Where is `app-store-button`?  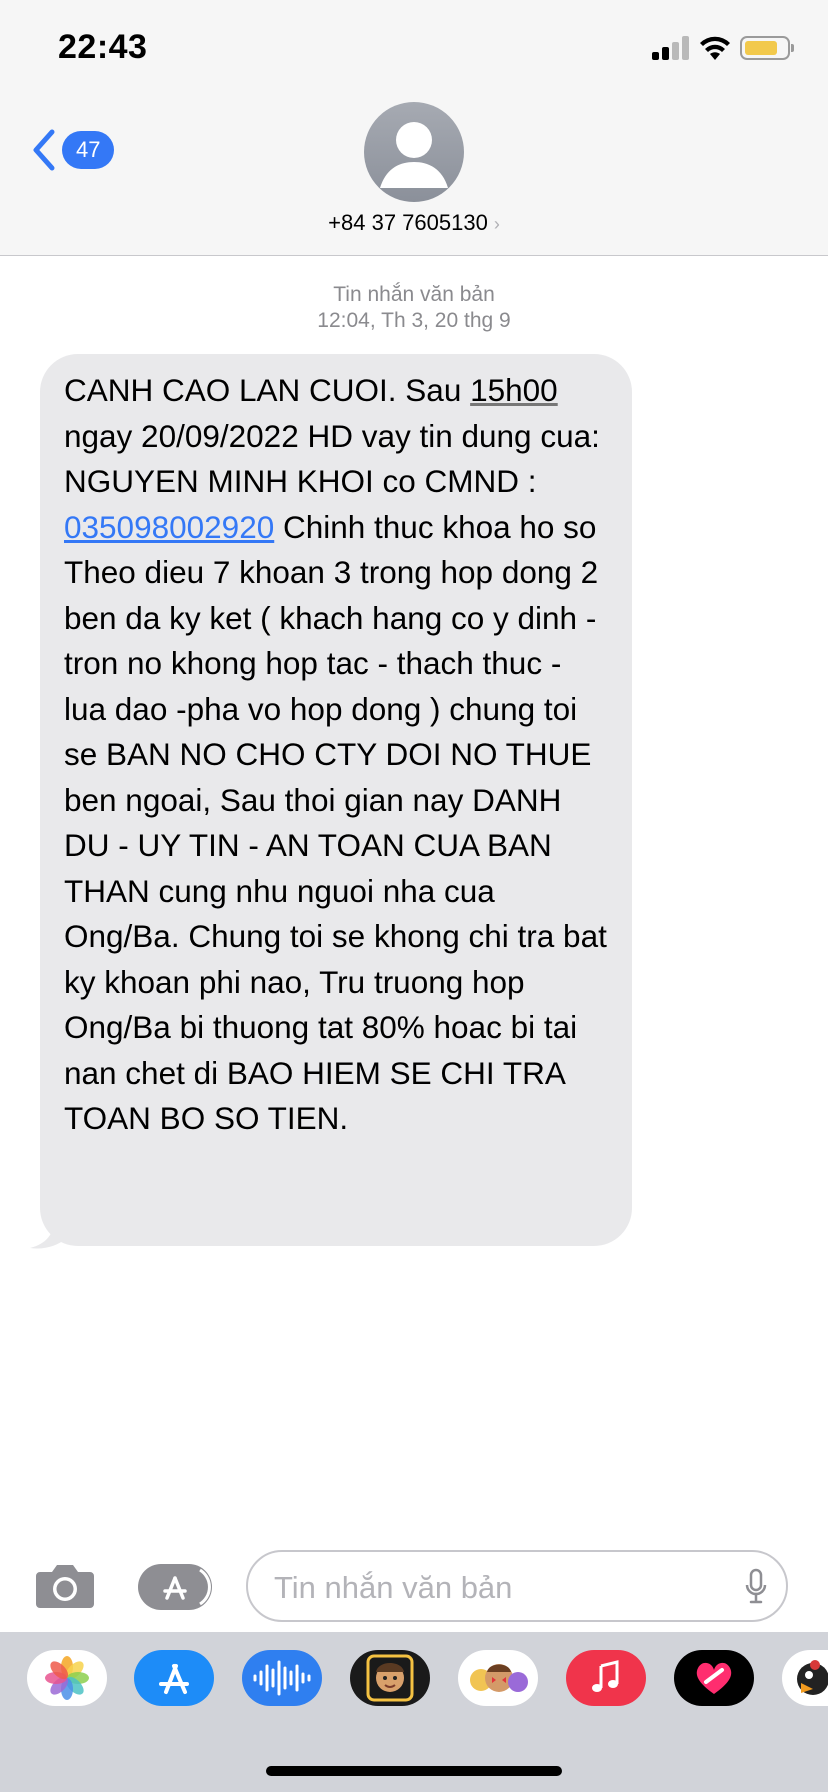
app-store-button is located at coordinates (175, 1587).